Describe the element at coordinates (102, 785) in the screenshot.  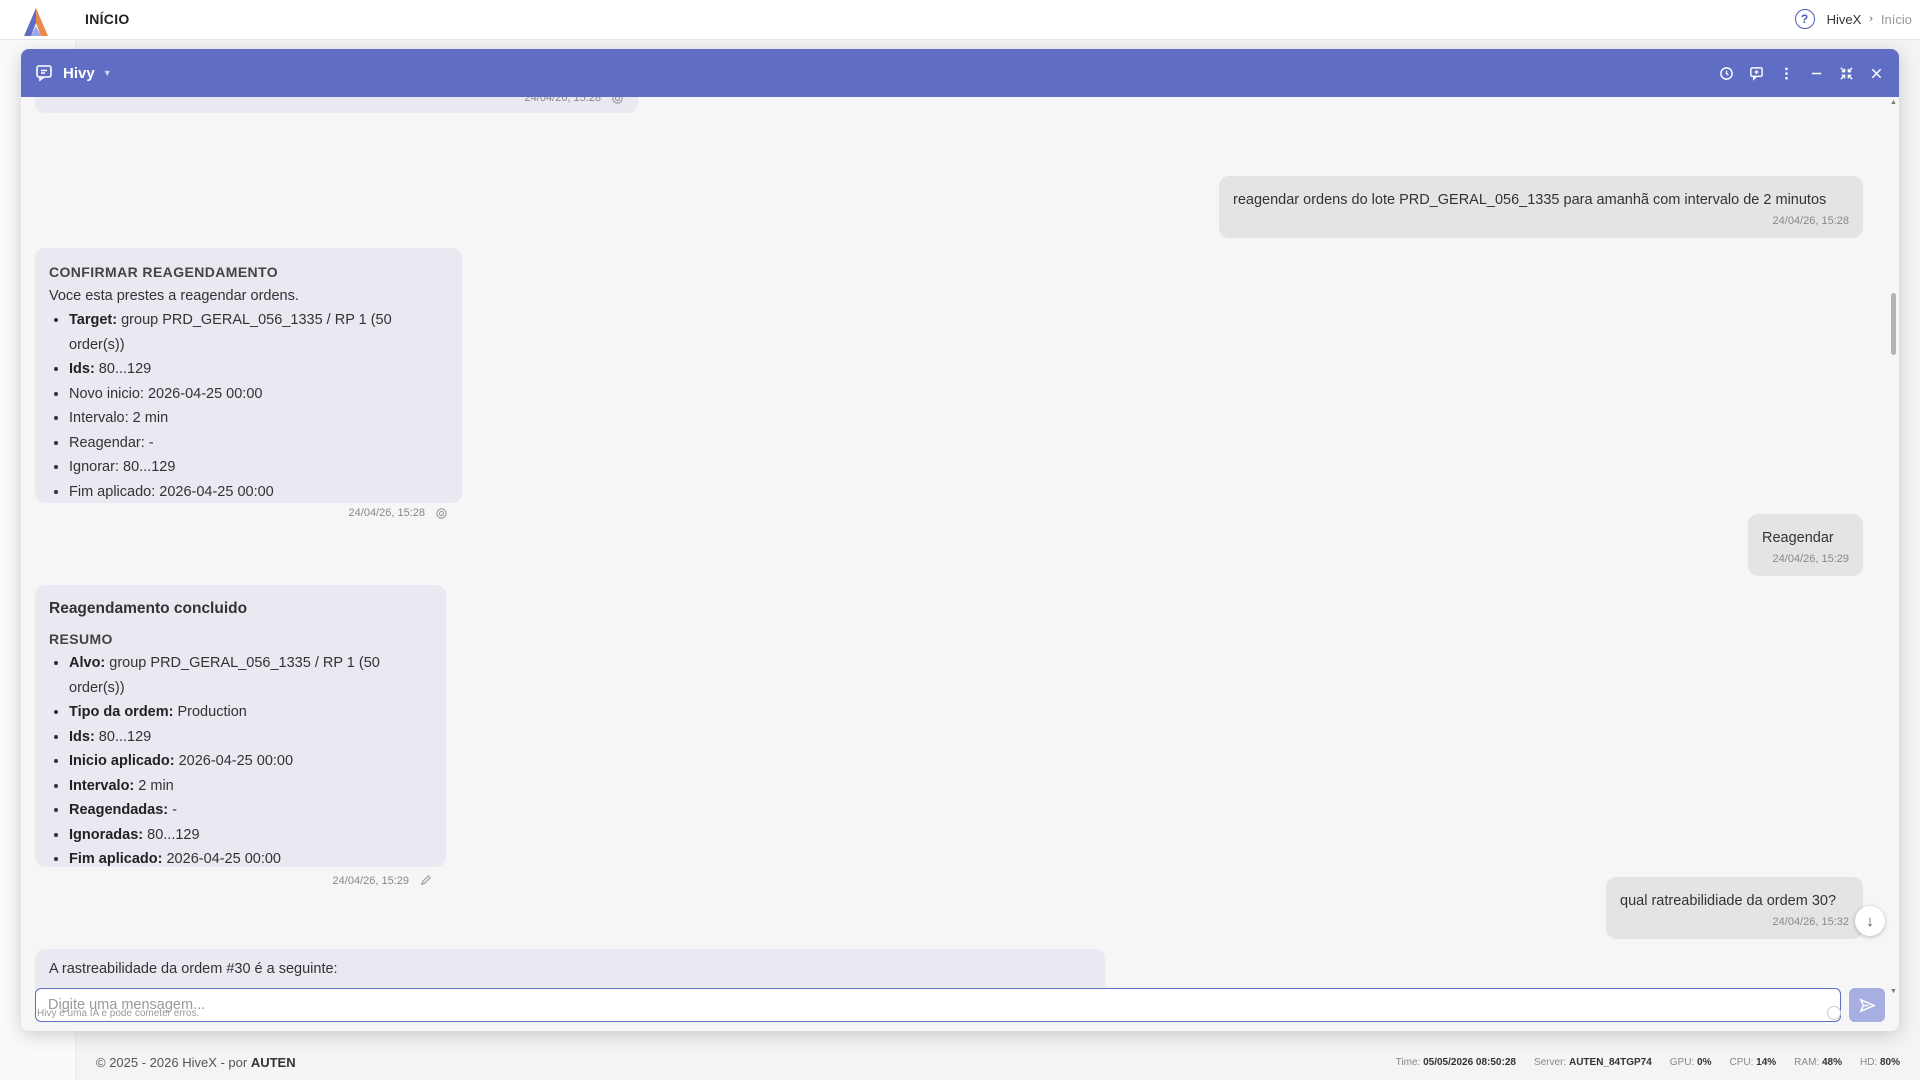
I see `item-label: Intervalo:` at that location.